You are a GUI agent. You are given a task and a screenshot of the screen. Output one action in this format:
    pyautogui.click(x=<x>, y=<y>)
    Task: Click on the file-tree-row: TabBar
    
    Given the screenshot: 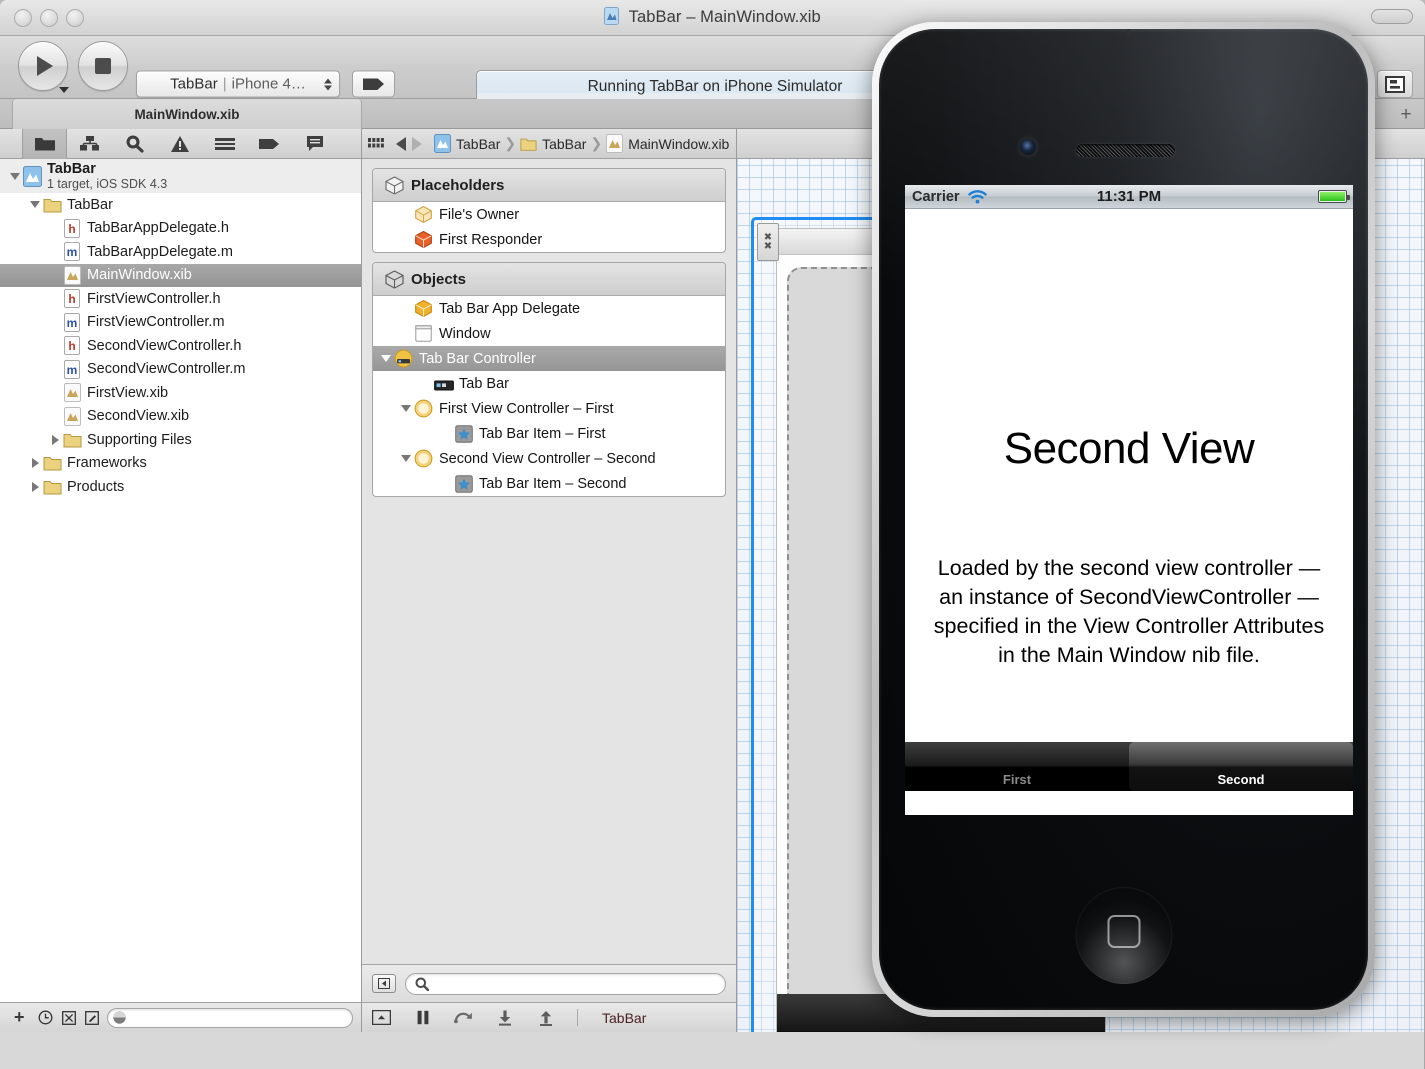 What is the action you would take?
    pyautogui.click(x=180, y=205)
    